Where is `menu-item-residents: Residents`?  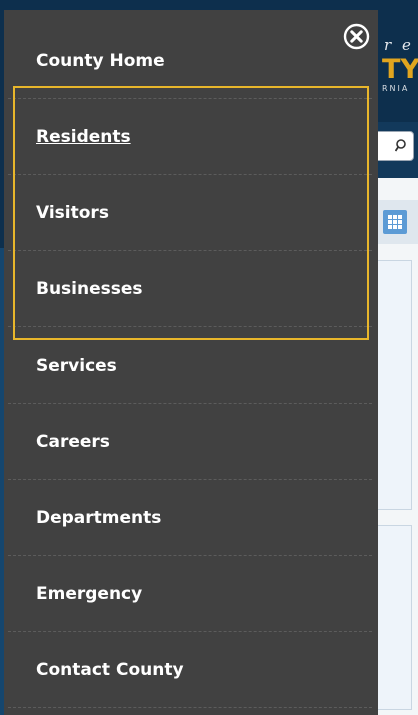 menu-item-residents: Residents is located at coordinates (190, 137).